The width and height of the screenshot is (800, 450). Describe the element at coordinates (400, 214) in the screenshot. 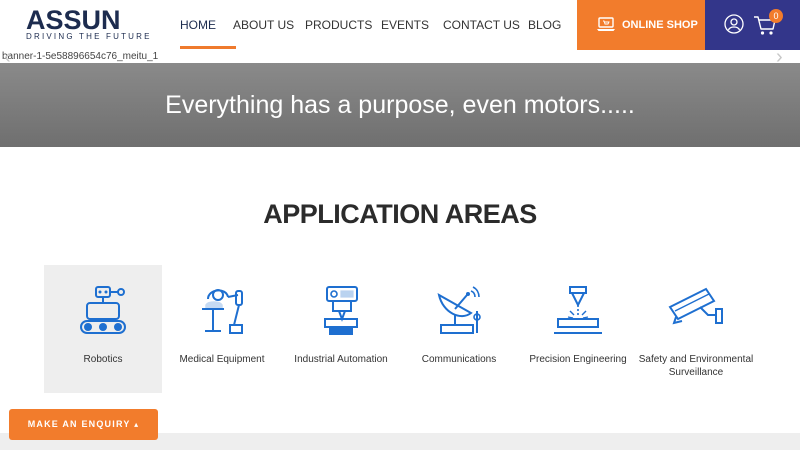

I see `application-areas-title: APPLICATION AREAS` at that location.